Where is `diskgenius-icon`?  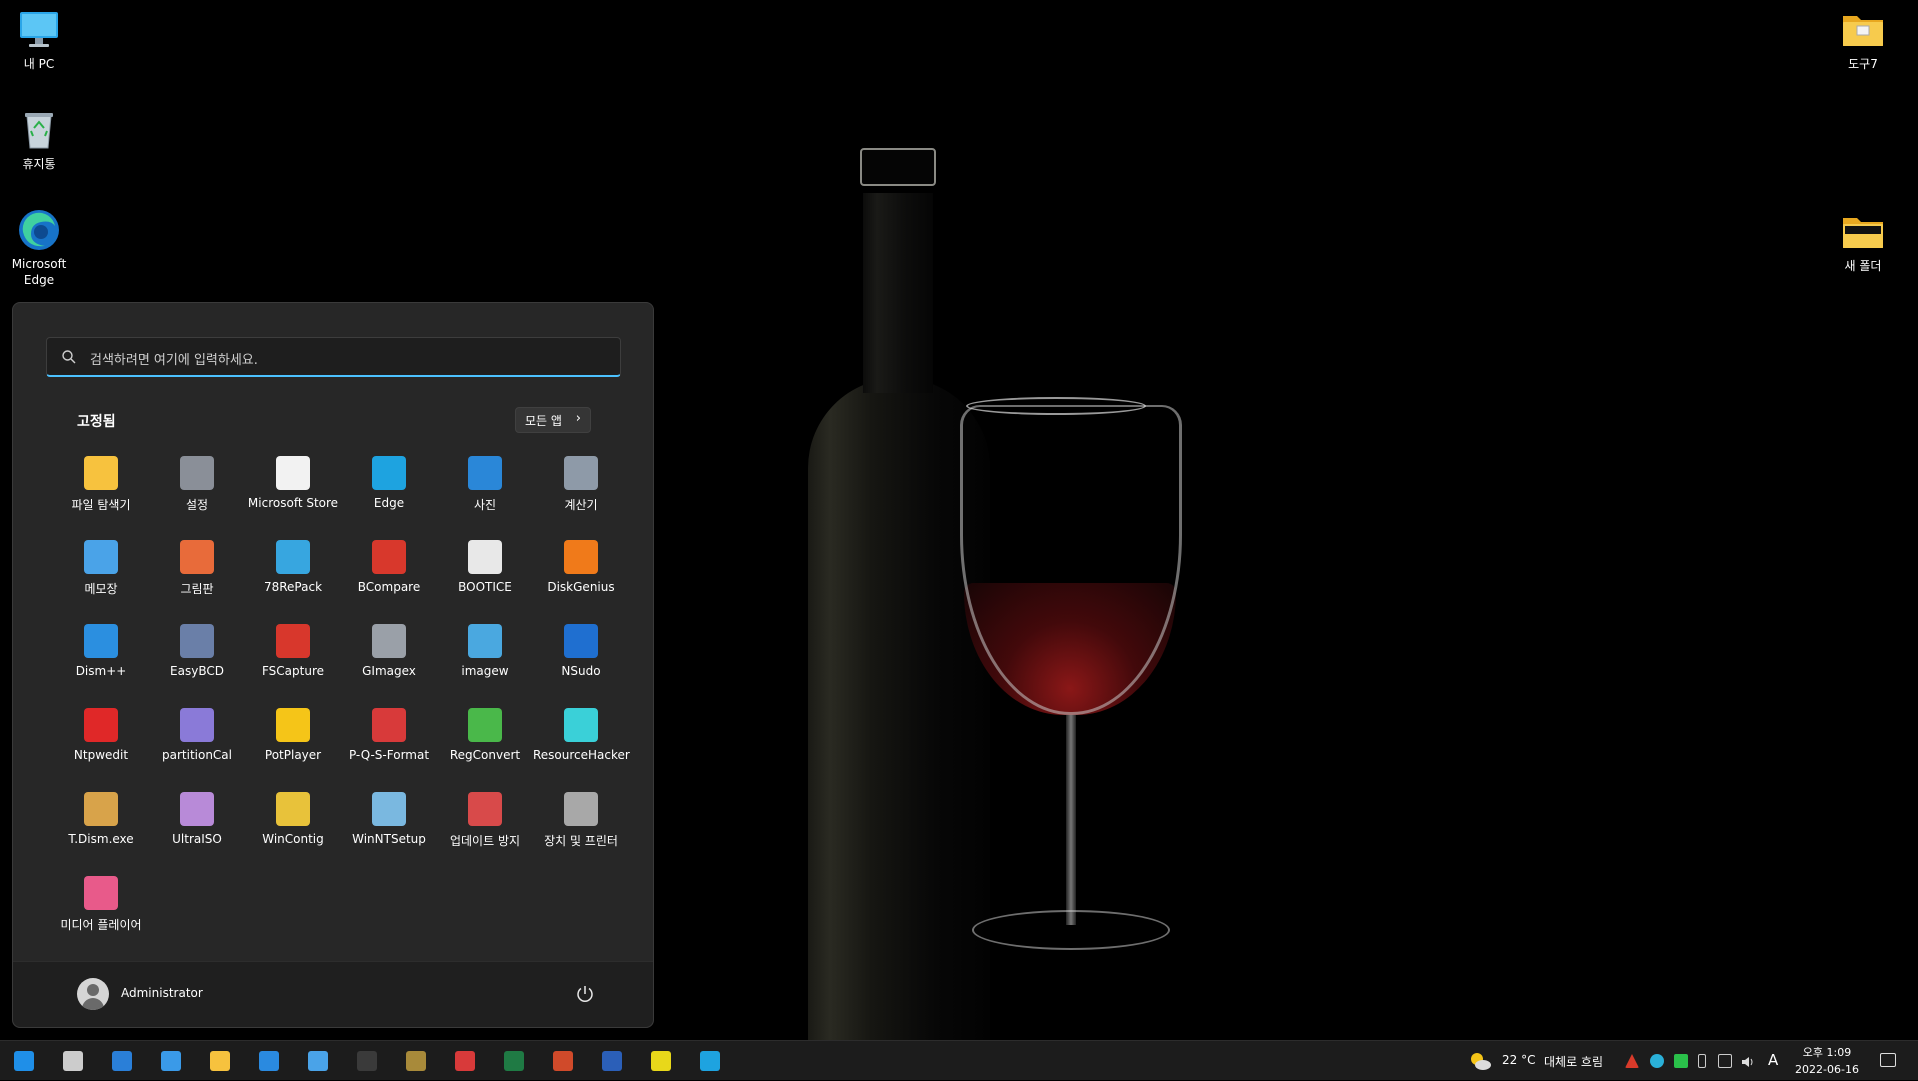 diskgenius-icon is located at coordinates (581, 557).